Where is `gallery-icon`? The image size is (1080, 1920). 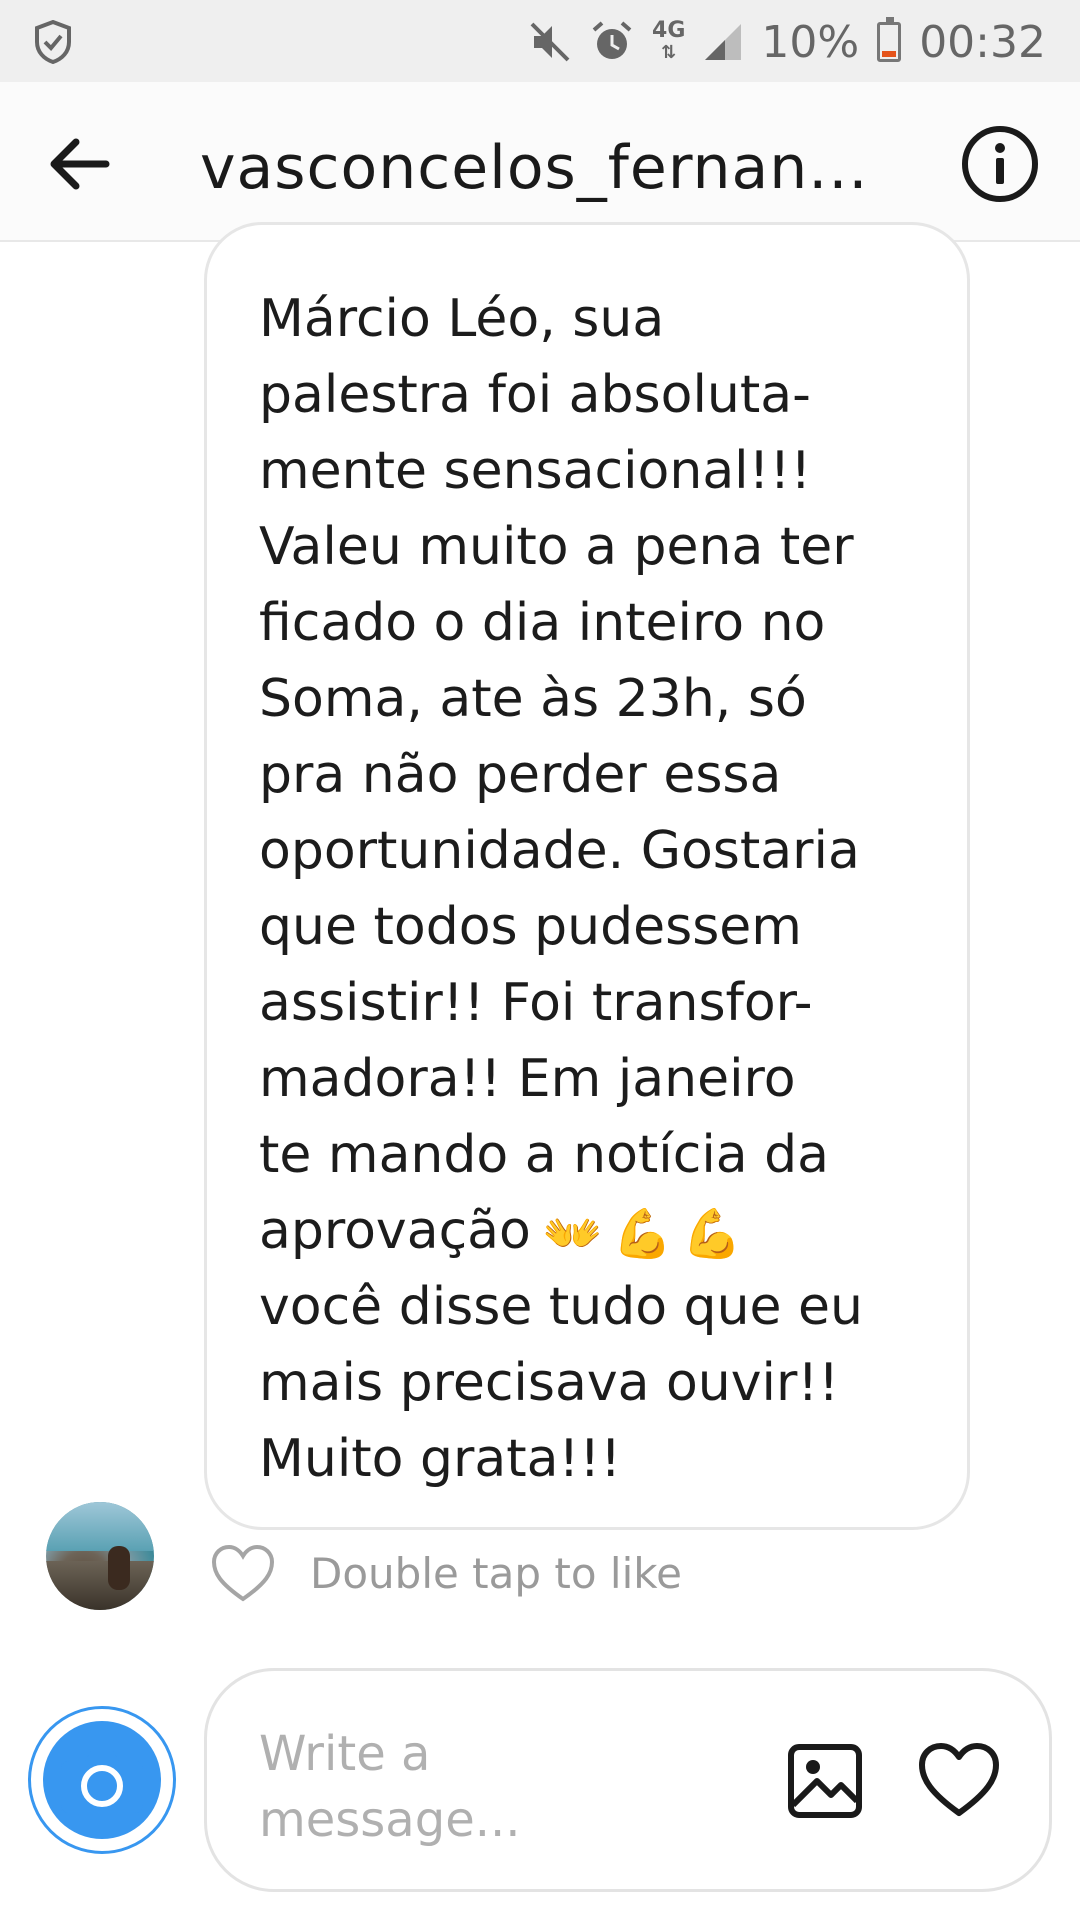
gallery-icon is located at coordinates (825, 1781).